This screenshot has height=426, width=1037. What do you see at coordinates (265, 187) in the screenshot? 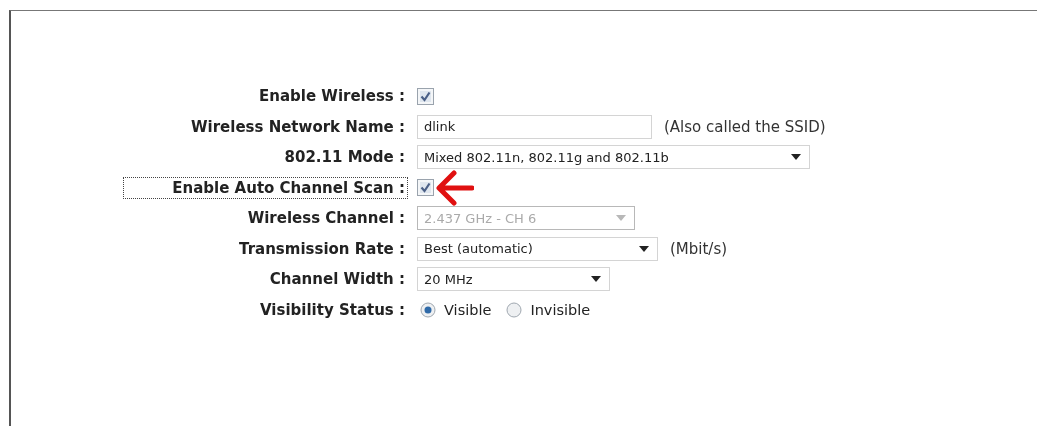
I see `field-label: Enable Auto Channel Scan :` at bounding box center [265, 187].